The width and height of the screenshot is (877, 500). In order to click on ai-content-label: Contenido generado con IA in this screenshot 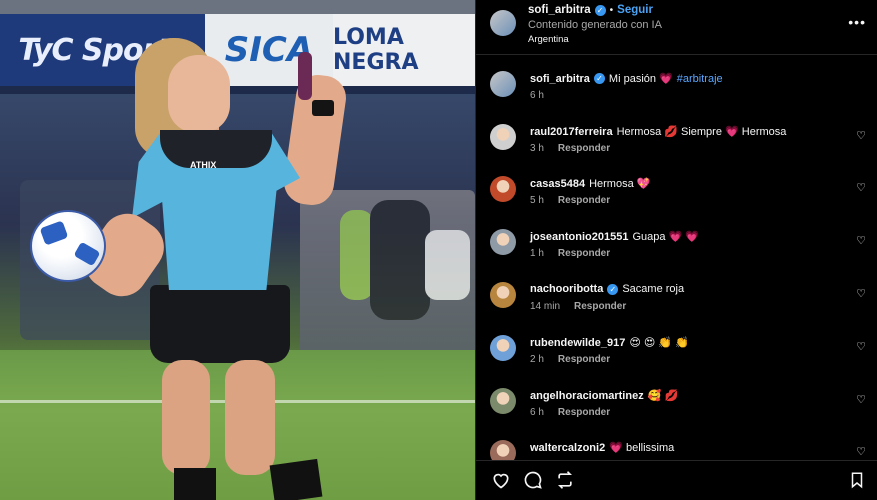, I will do `click(595, 25)`.